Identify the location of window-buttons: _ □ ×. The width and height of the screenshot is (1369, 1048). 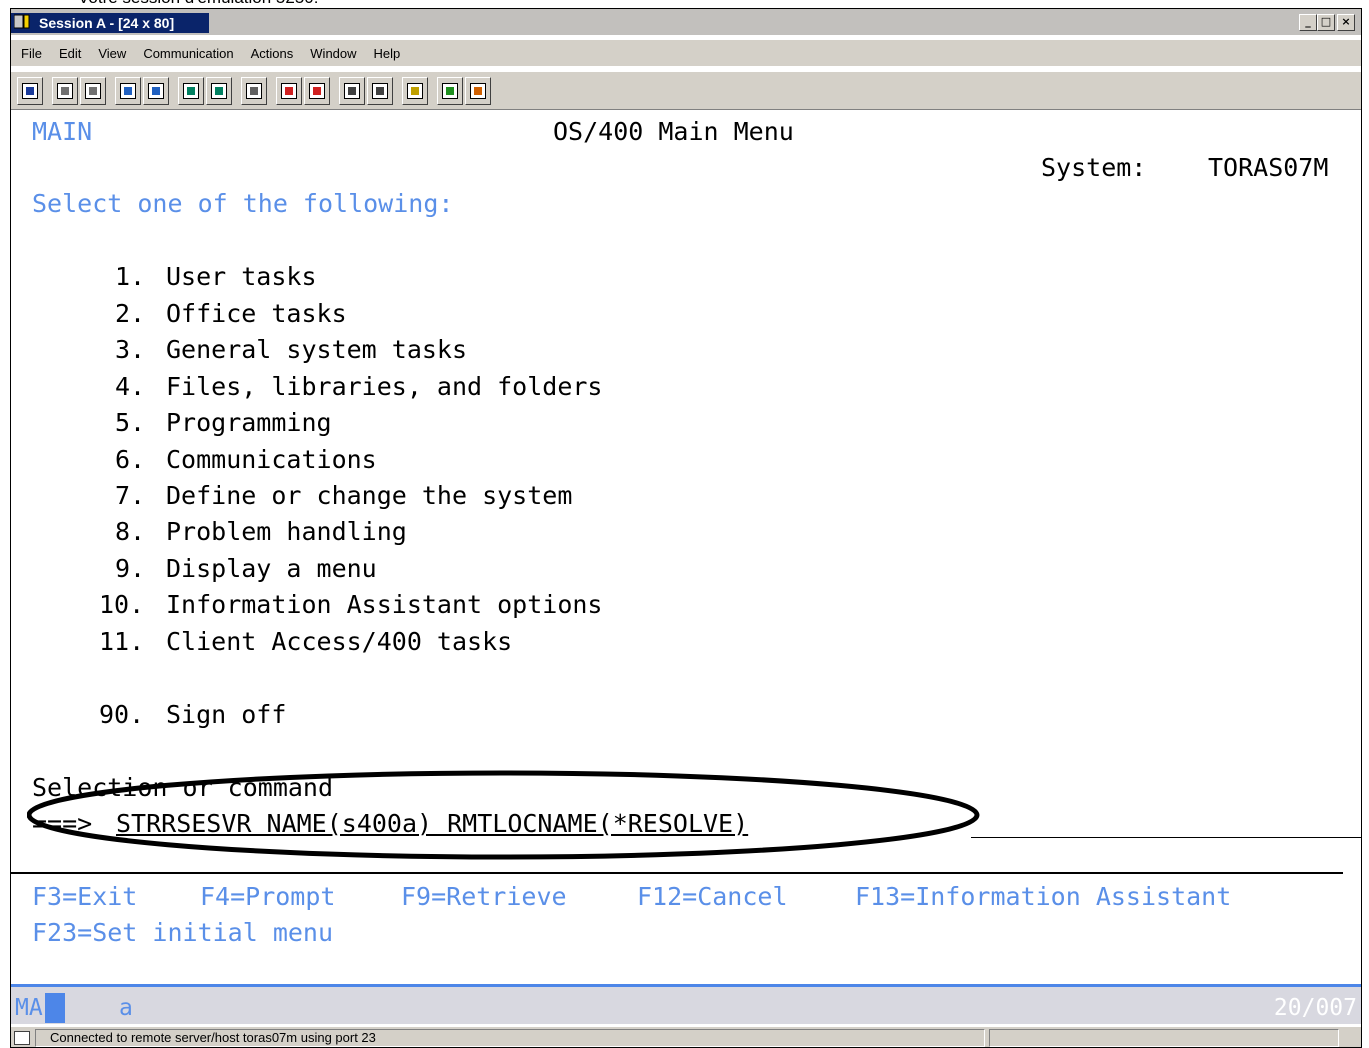
(1327, 22).